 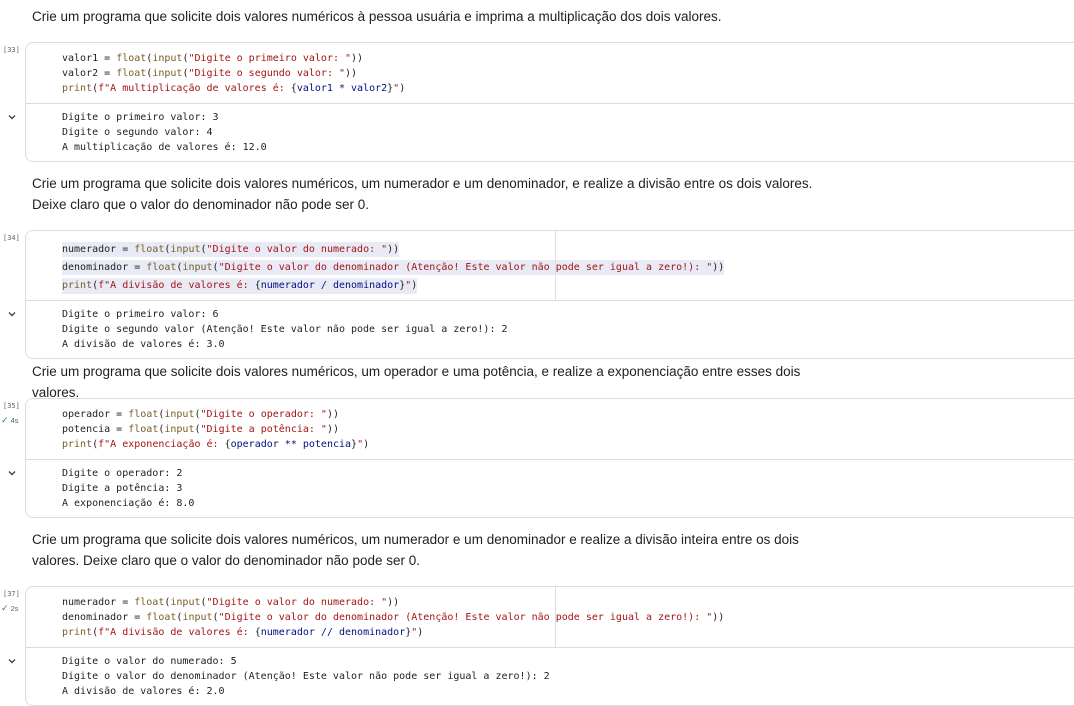 I want to click on output-line: A exponenciação é: 8.0, so click(x=128, y=504).